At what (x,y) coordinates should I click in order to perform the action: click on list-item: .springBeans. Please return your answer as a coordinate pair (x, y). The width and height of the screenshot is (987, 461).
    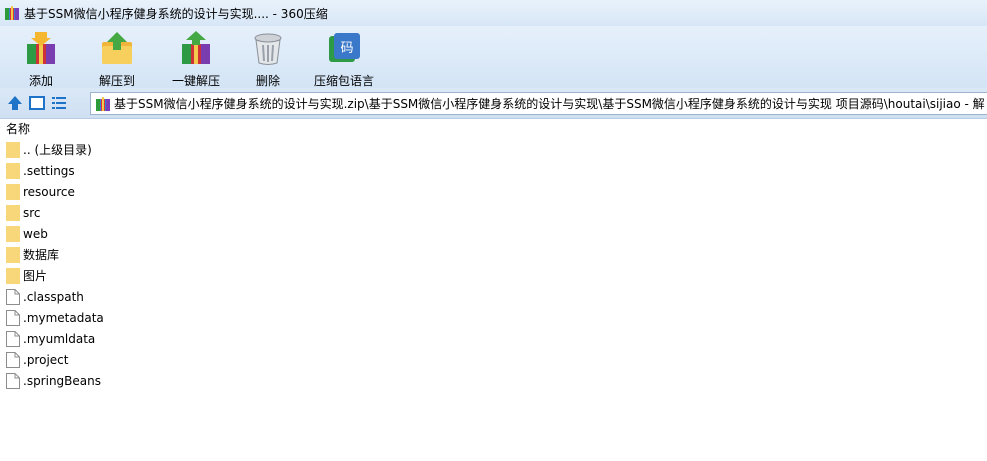
    Looking at the image, I should click on (493, 380).